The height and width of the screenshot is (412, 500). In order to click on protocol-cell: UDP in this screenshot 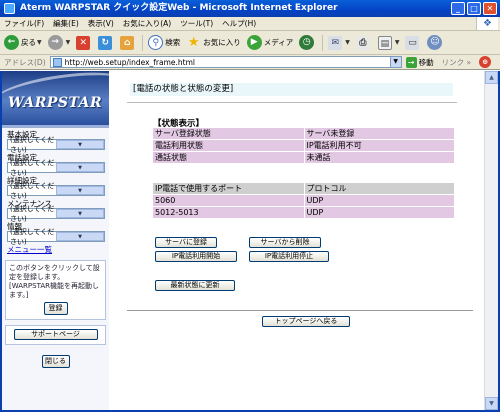, I will do `click(379, 200)`.